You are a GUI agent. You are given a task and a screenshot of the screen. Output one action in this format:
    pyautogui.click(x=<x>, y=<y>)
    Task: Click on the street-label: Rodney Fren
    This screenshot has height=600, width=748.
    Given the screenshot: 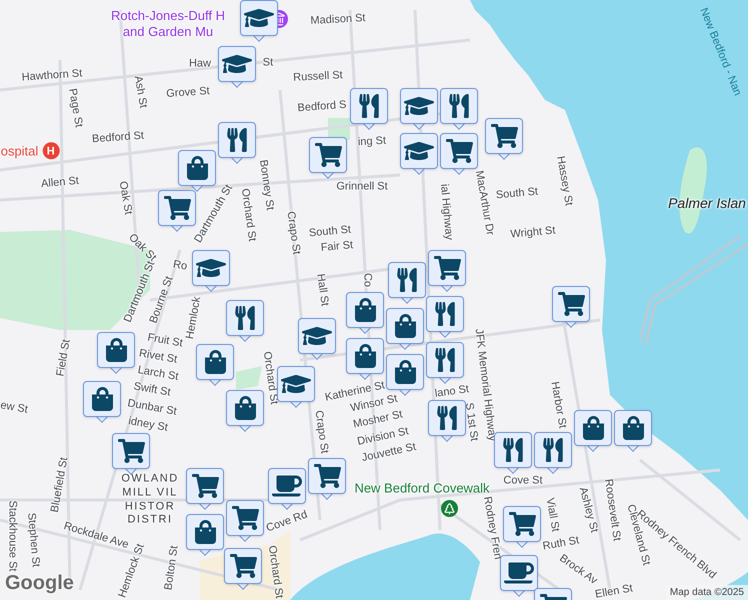 What is the action you would take?
    pyautogui.click(x=492, y=528)
    